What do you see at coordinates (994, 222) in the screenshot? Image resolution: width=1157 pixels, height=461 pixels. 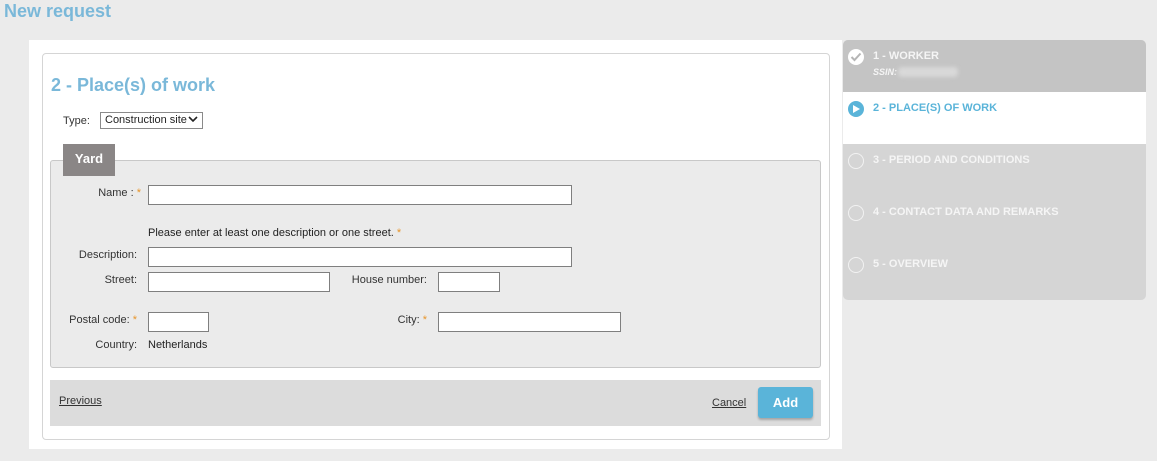 I see `step-contact-data: 4 - CONTACT DATA AND REMARKS` at bounding box center [994, 222].